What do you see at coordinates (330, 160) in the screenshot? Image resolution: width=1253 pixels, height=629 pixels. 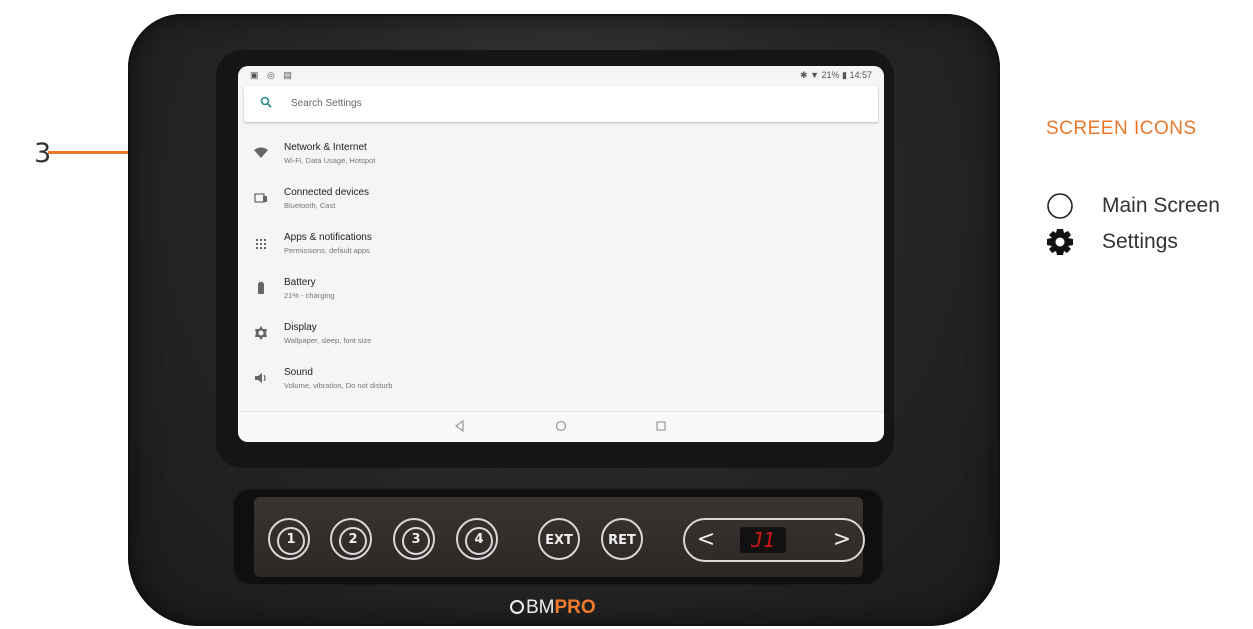 I see `settings-item-subtitle: Wi-Fi, Data Usage, Hotspot` at bounding box center [330, 160].